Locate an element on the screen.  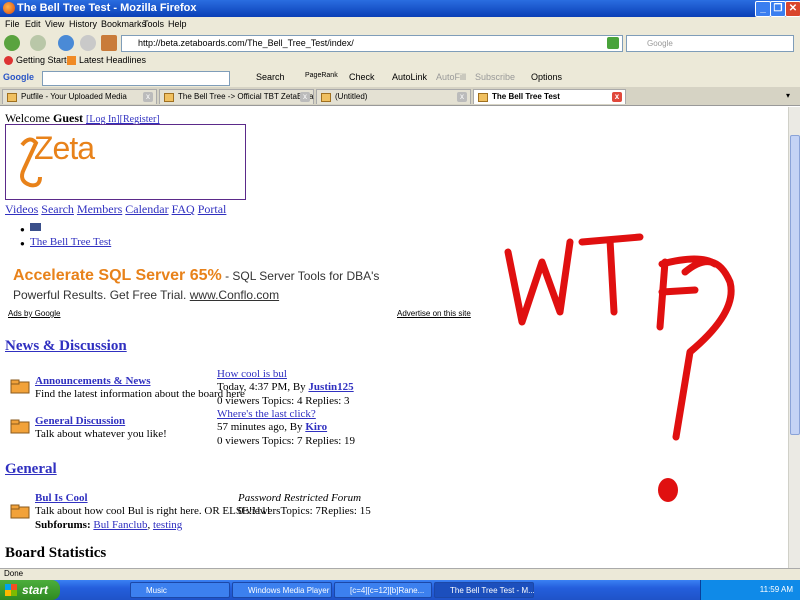
google-search-input is located at coordinates (136, 78).